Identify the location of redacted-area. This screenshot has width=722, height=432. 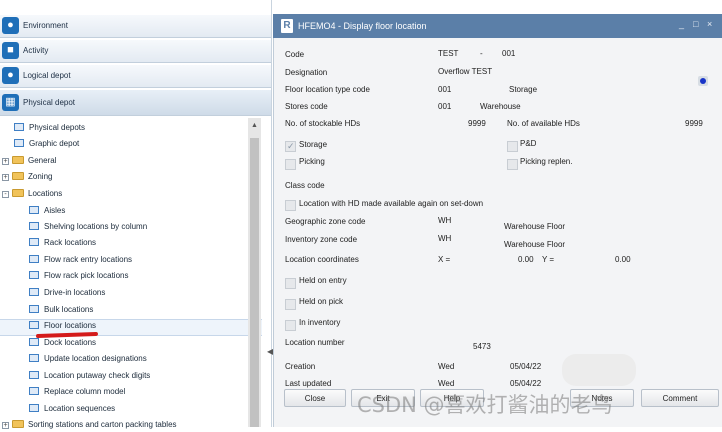
(599, 370).